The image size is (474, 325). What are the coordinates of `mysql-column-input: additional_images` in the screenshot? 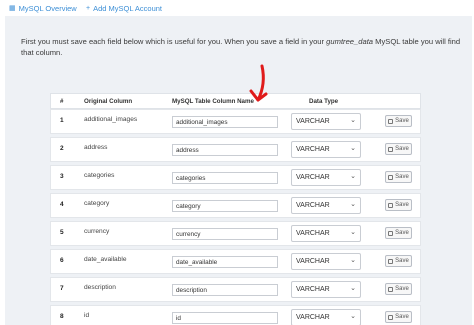 It's located at (225, 122).